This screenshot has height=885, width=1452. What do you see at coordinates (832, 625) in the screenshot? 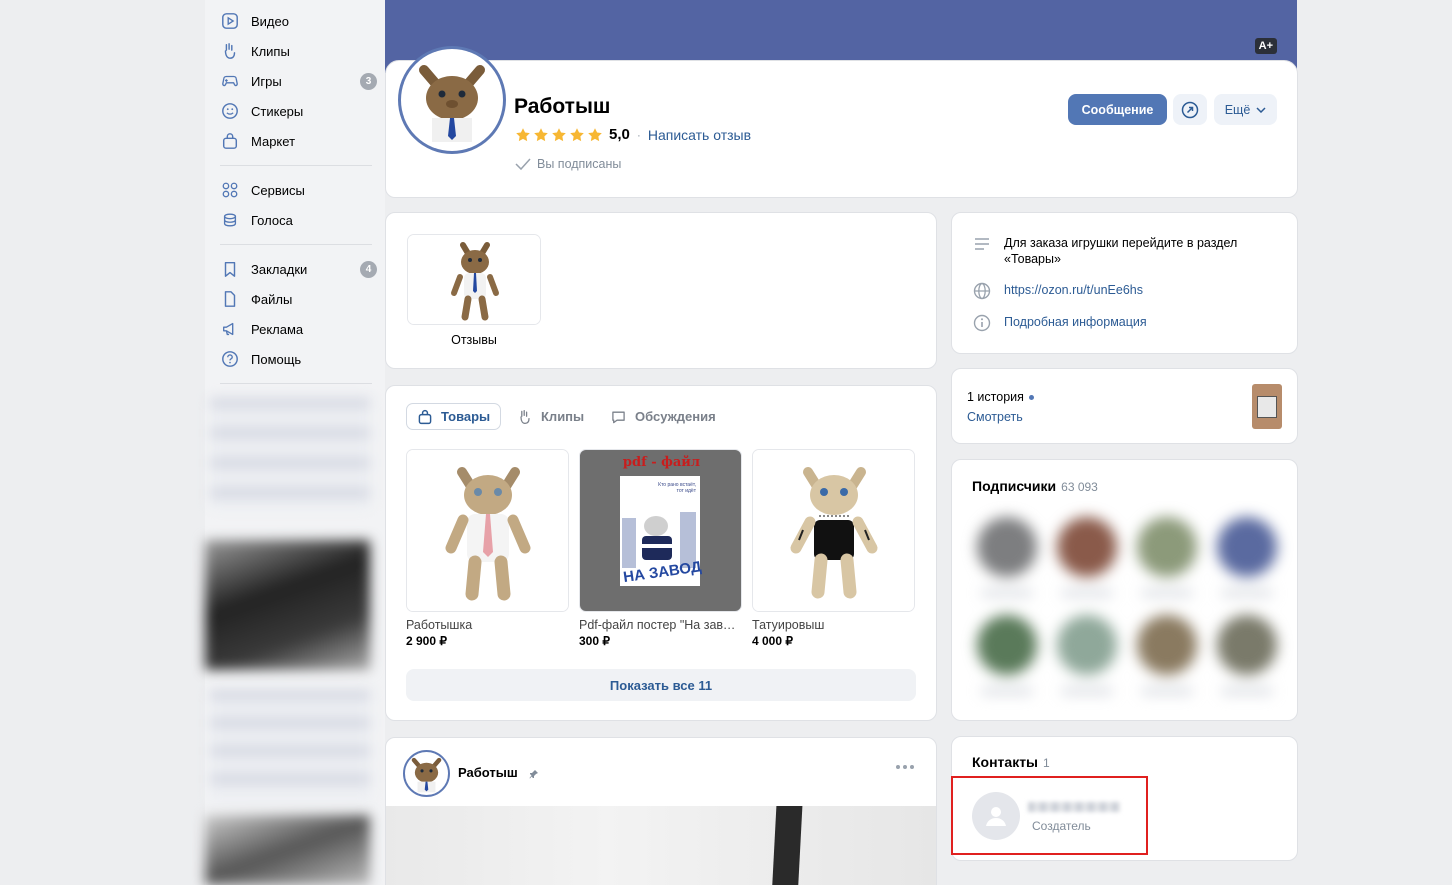
I see `product-title: Татуировыш` at bounding box center [832, 625].